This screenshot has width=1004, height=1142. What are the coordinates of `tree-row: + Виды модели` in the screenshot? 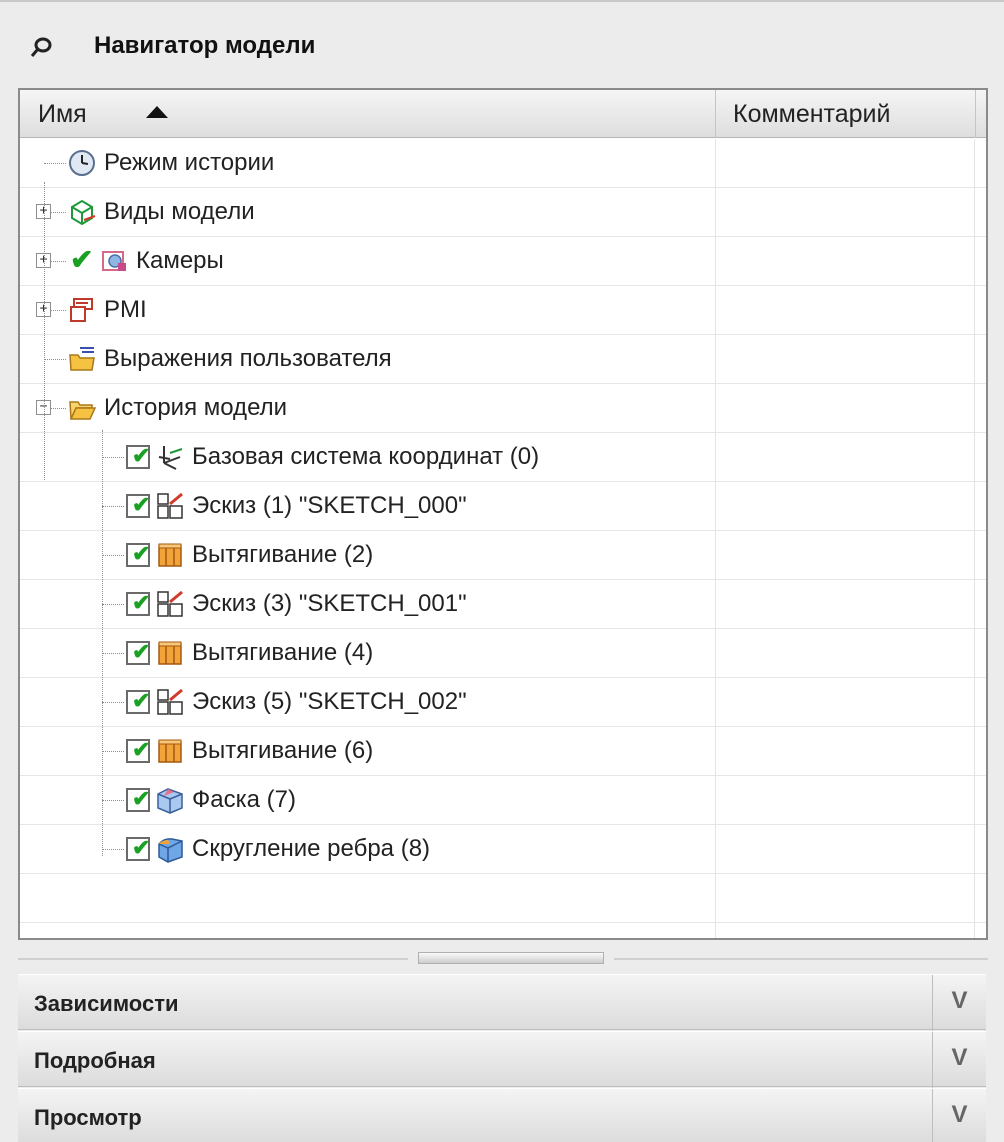 It's located at (503, 212).